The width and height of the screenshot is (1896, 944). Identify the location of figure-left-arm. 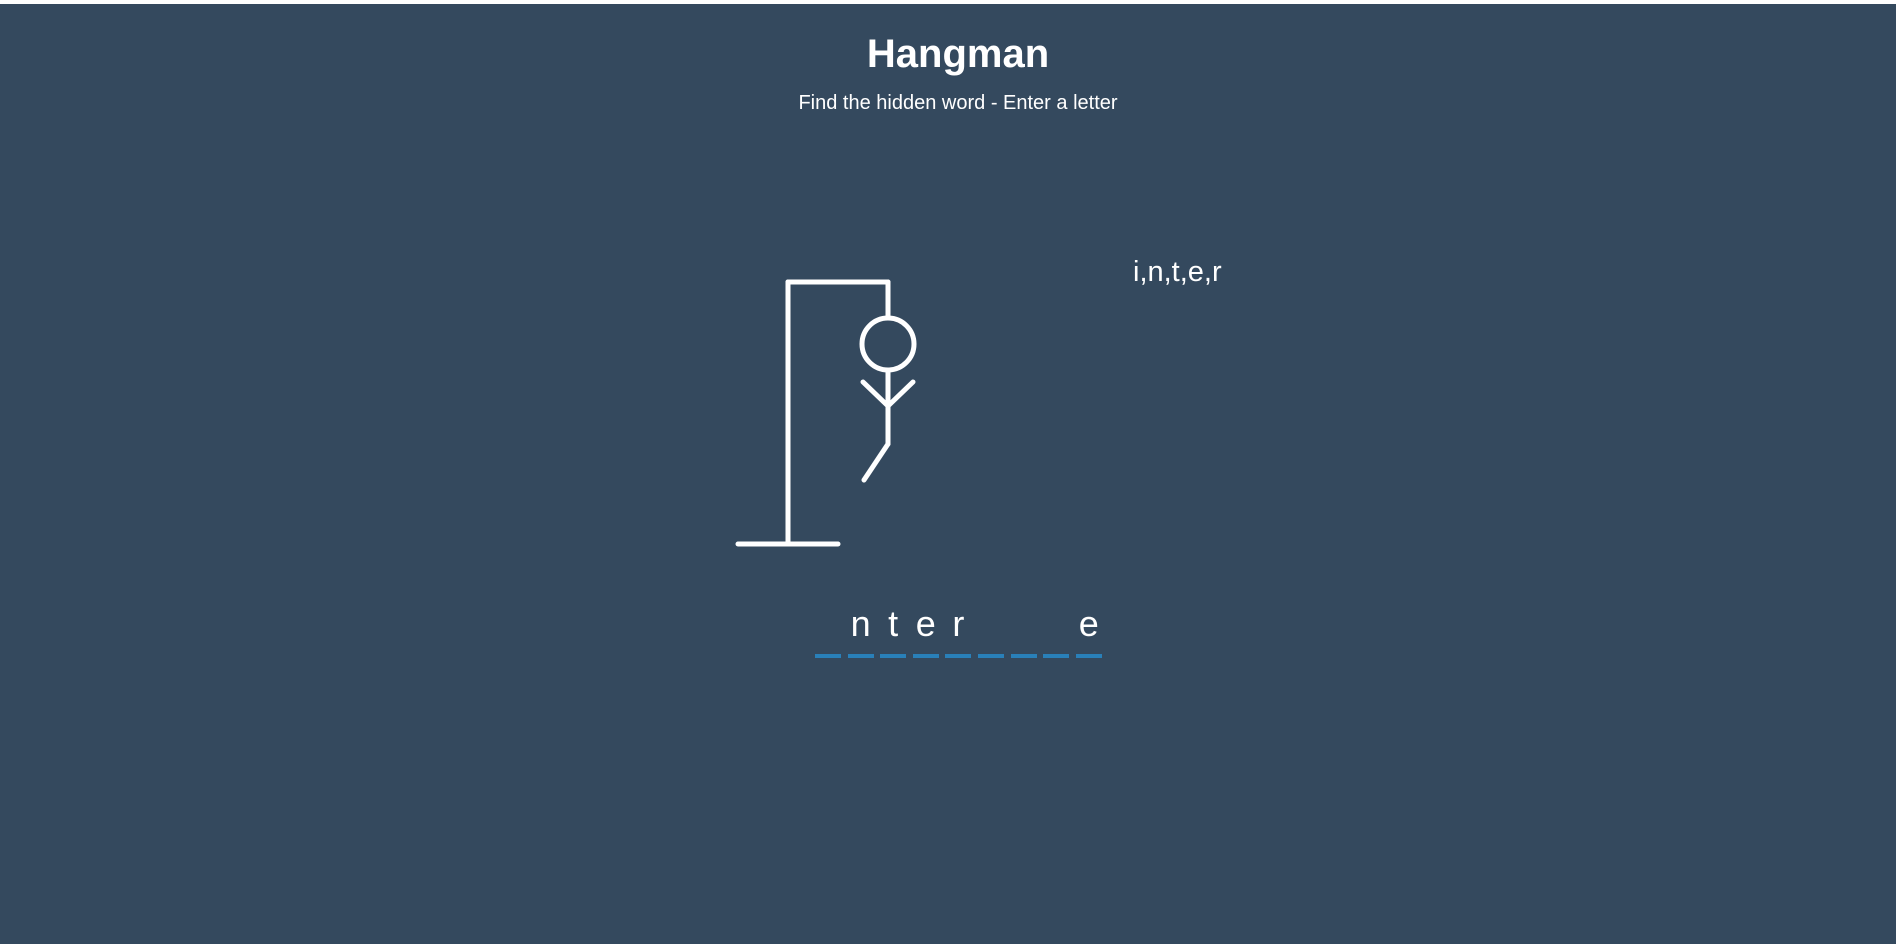
(875, 394).